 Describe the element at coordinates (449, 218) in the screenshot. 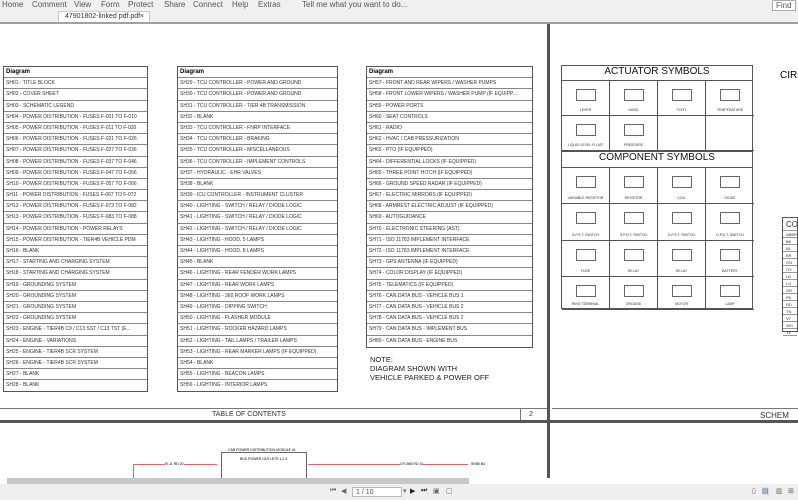

I see `toc-link: SH69 - AUTOGUIDANCE` at that location.